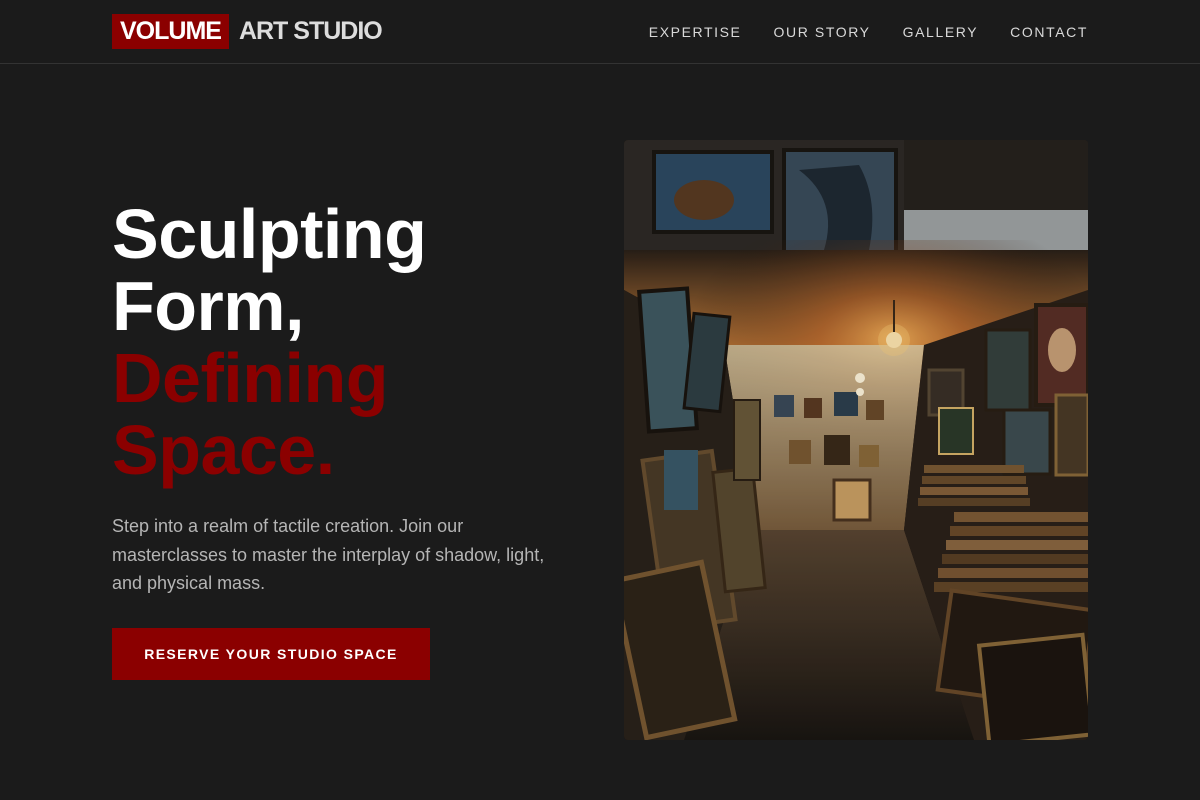  What do you see at coordinates (271, 654) in the screenshot?
I see `reserve-studio-button: RESERVE YOUR STUDIO SPACE` at bounding box center [271, 654].